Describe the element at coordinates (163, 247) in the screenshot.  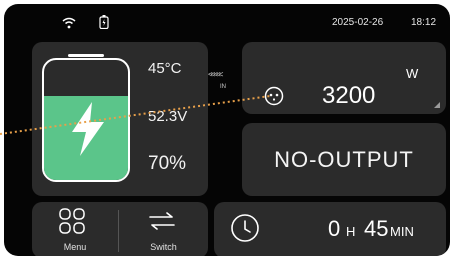
I see `switch-label: Switch` at that location.